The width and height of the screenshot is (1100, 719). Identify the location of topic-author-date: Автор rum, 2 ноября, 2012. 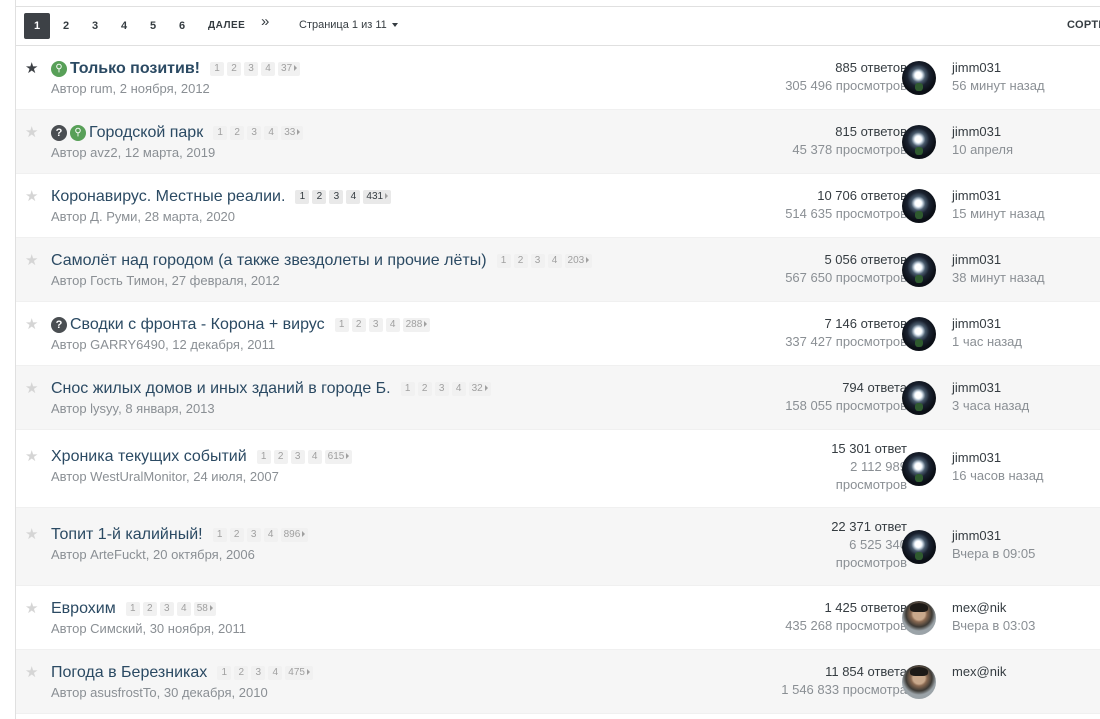
(130, 88).